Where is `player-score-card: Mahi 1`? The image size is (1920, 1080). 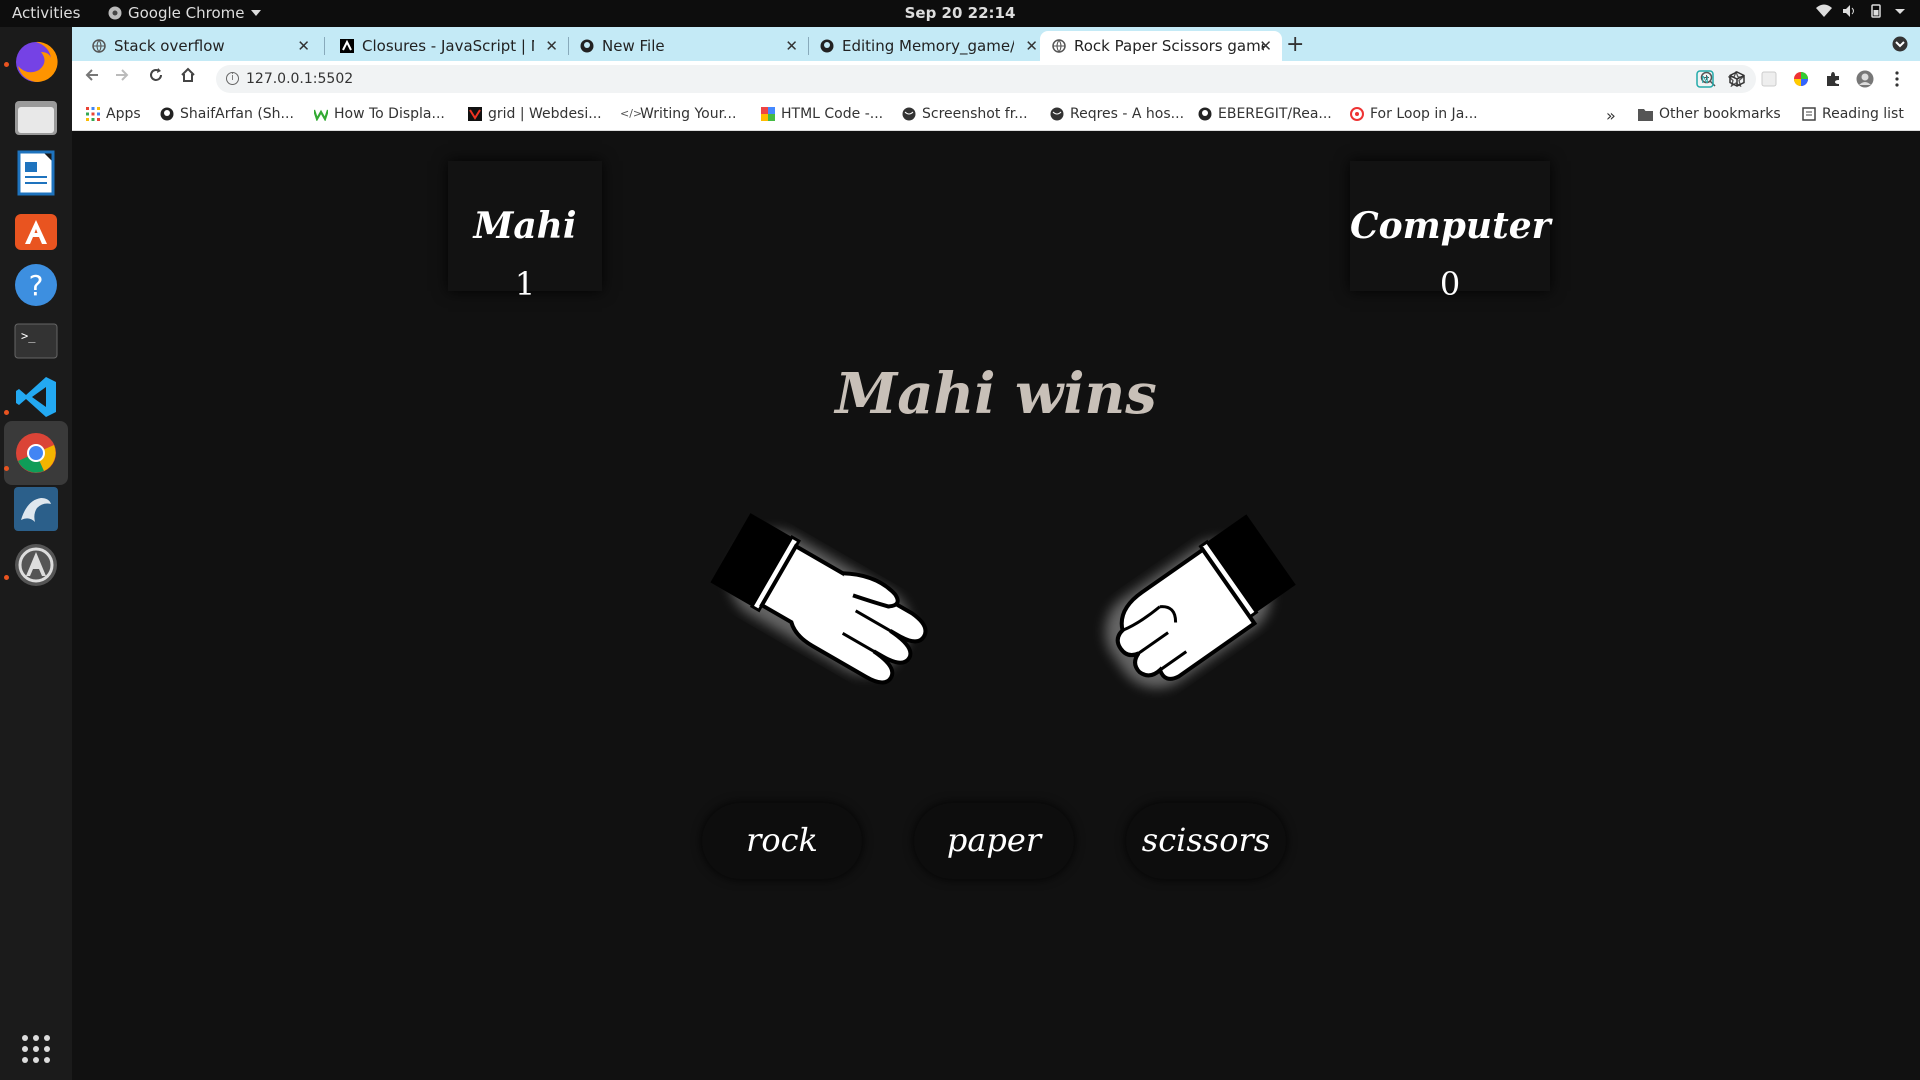
player-score-card: Mahi 1 is located at coordinates (525, 232).